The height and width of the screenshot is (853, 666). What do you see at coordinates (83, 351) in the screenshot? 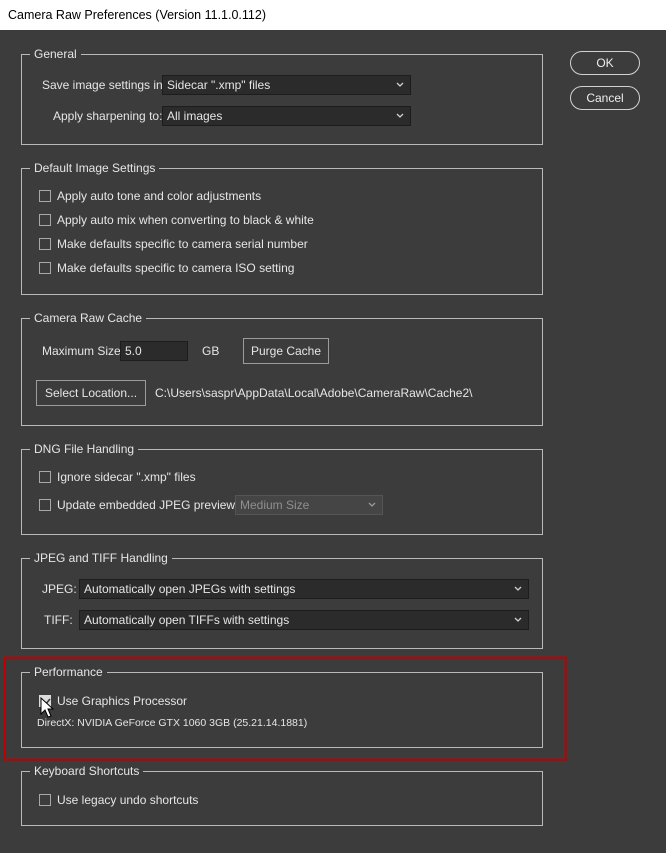
I see `max-size-label: Maximum Size:` at bounding box center [83, 351].